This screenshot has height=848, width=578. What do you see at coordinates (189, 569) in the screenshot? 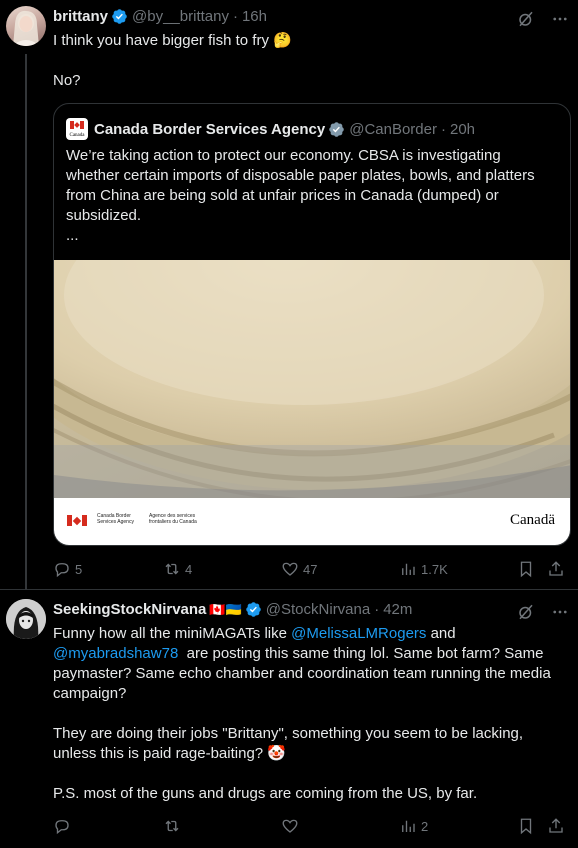
I see `repost-count: 4` at bounding box center [189, 569].